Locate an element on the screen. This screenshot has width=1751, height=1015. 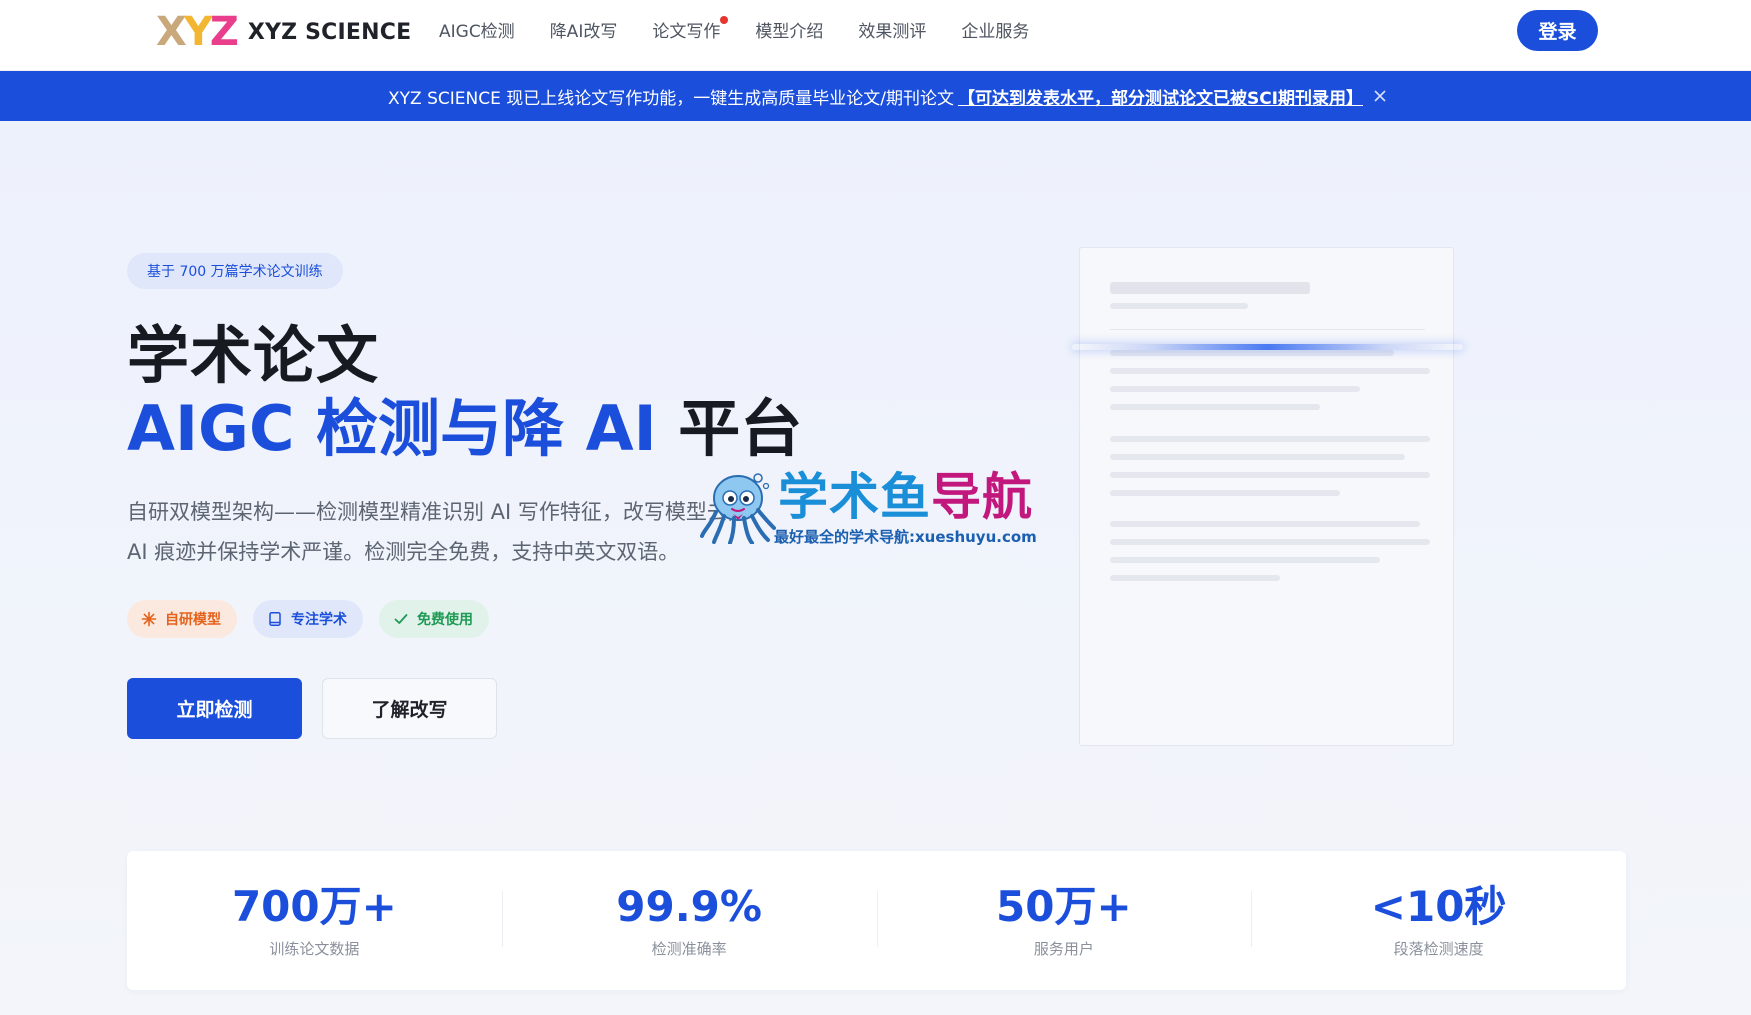
stat-label: 检测准确率 is located at coordinates (689, 949).